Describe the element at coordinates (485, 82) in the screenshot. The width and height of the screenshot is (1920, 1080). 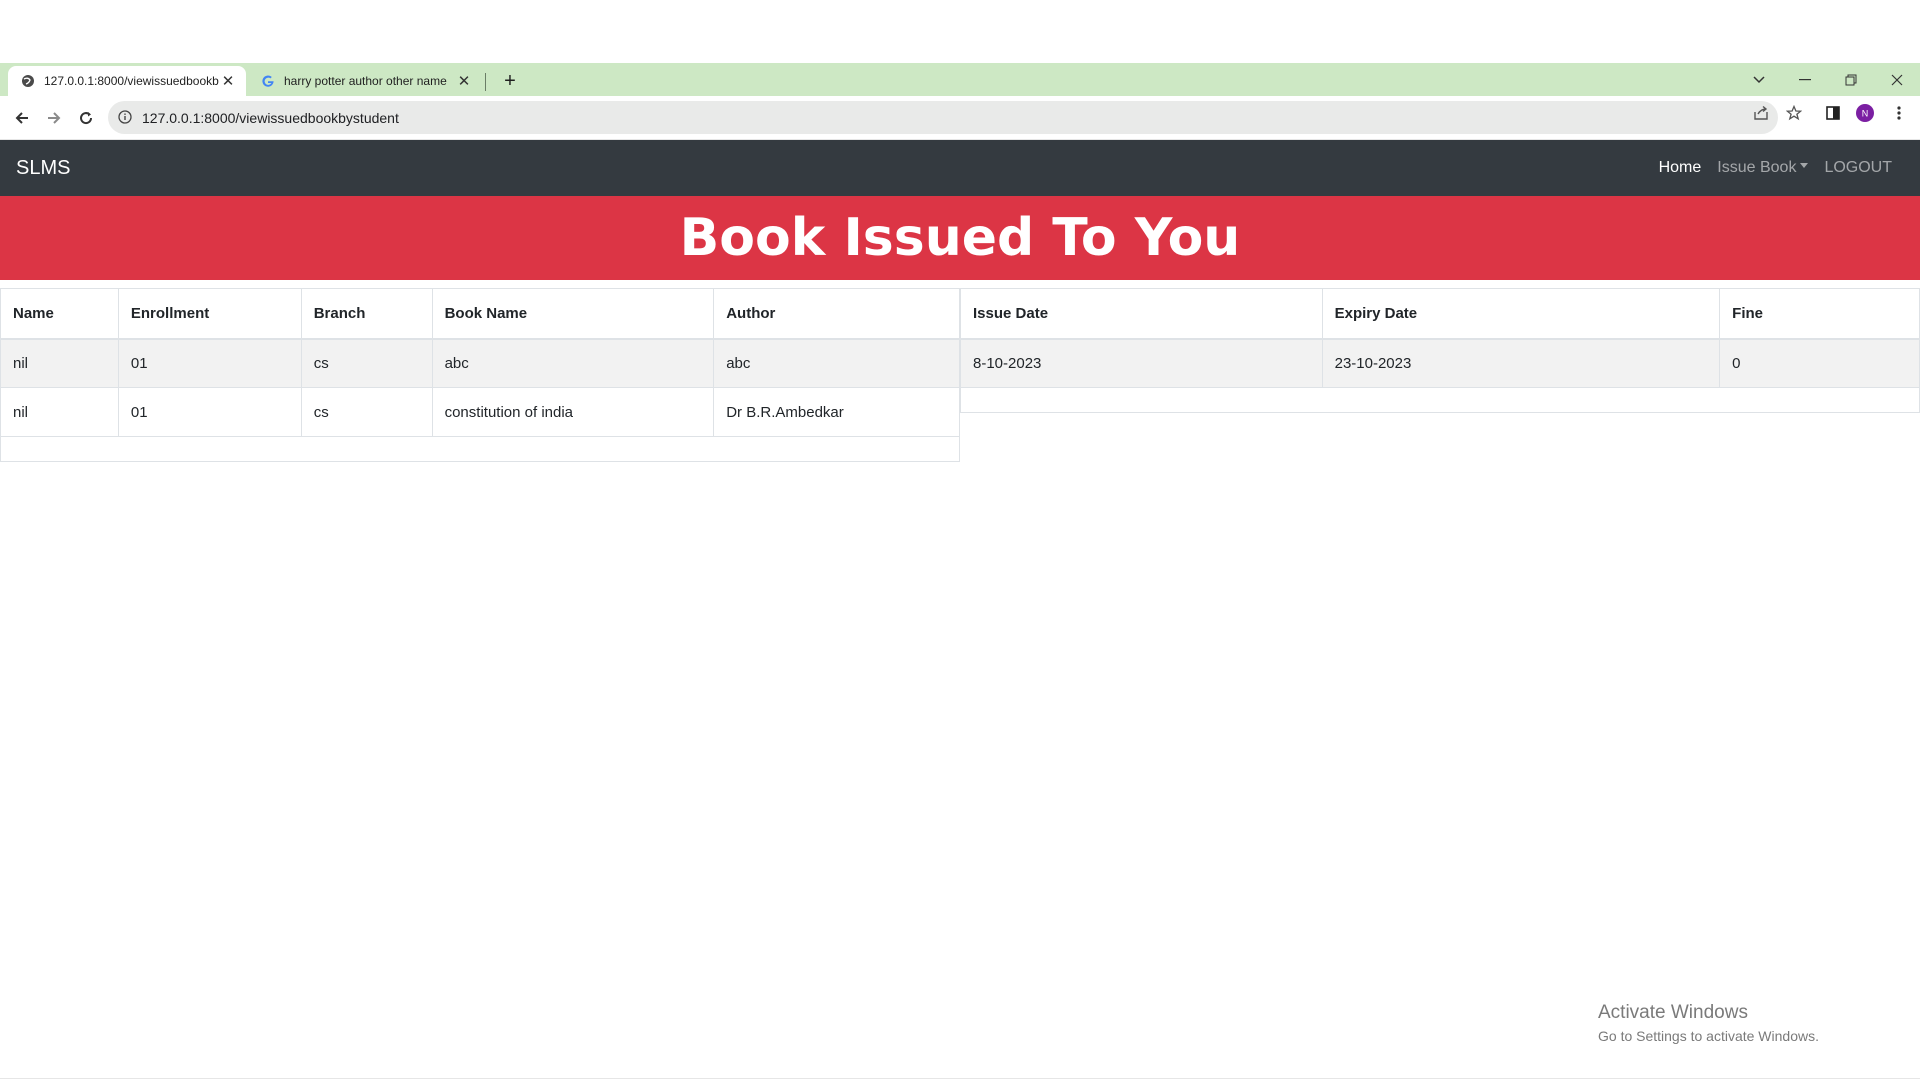
I see `tab-separator` at that location.